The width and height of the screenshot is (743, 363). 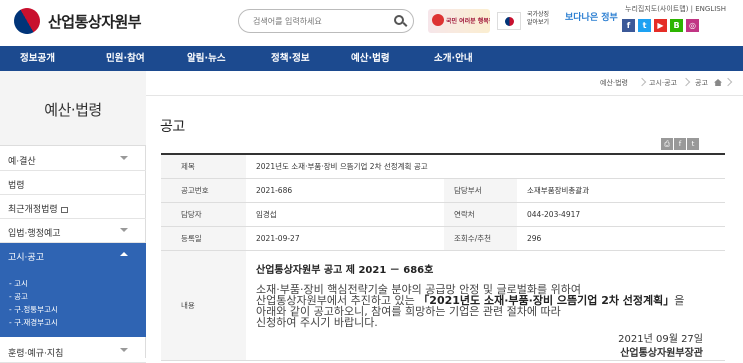 I want to click on submenu-item-old-mofe: - 구.재경부고시, so click(x=33, y=322).